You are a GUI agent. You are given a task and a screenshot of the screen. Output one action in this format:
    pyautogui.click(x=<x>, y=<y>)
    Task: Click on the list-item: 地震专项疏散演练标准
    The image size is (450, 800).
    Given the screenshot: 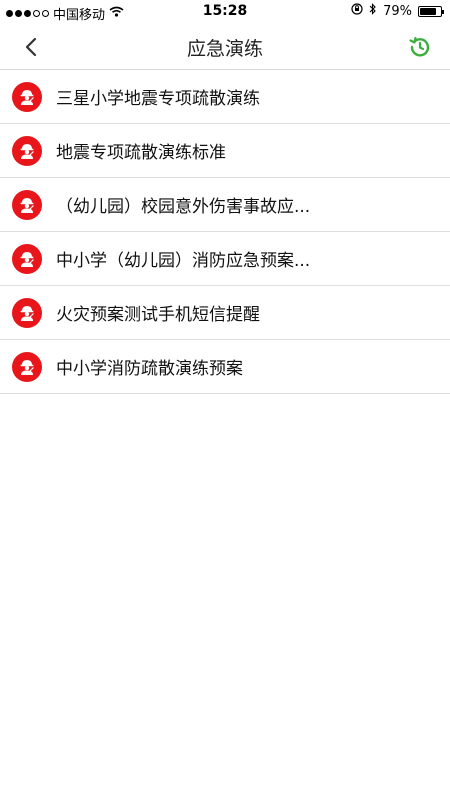 What is the action you would take?
    pyautogui.click(x=225, y=151)
    